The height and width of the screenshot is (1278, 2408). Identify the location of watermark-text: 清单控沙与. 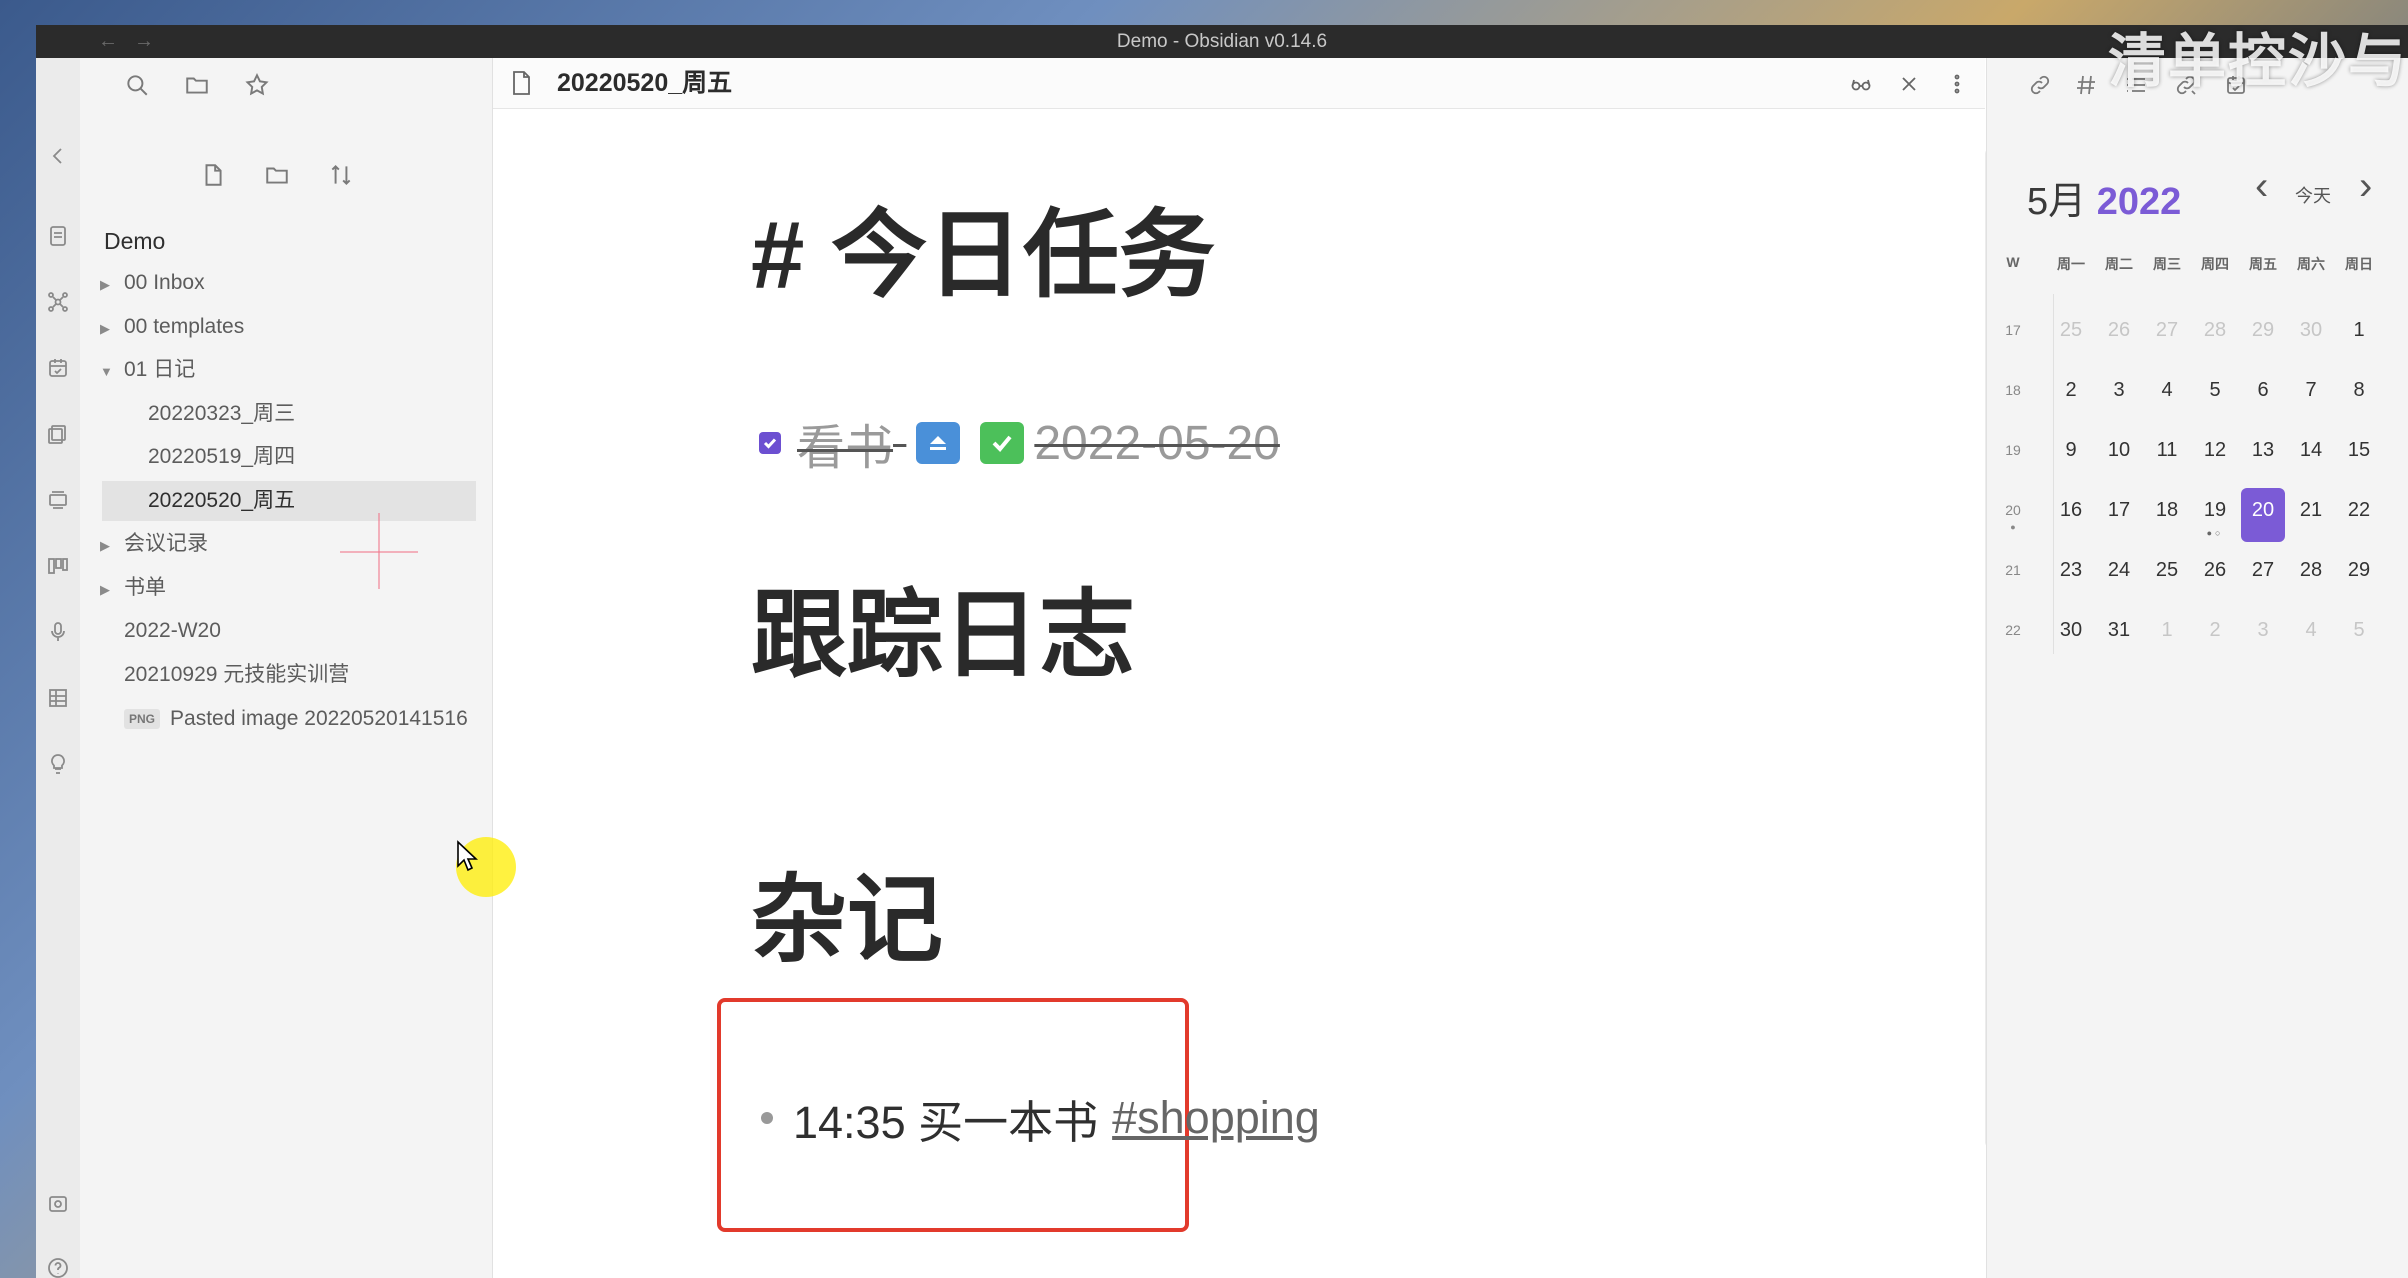
(2257, 61).